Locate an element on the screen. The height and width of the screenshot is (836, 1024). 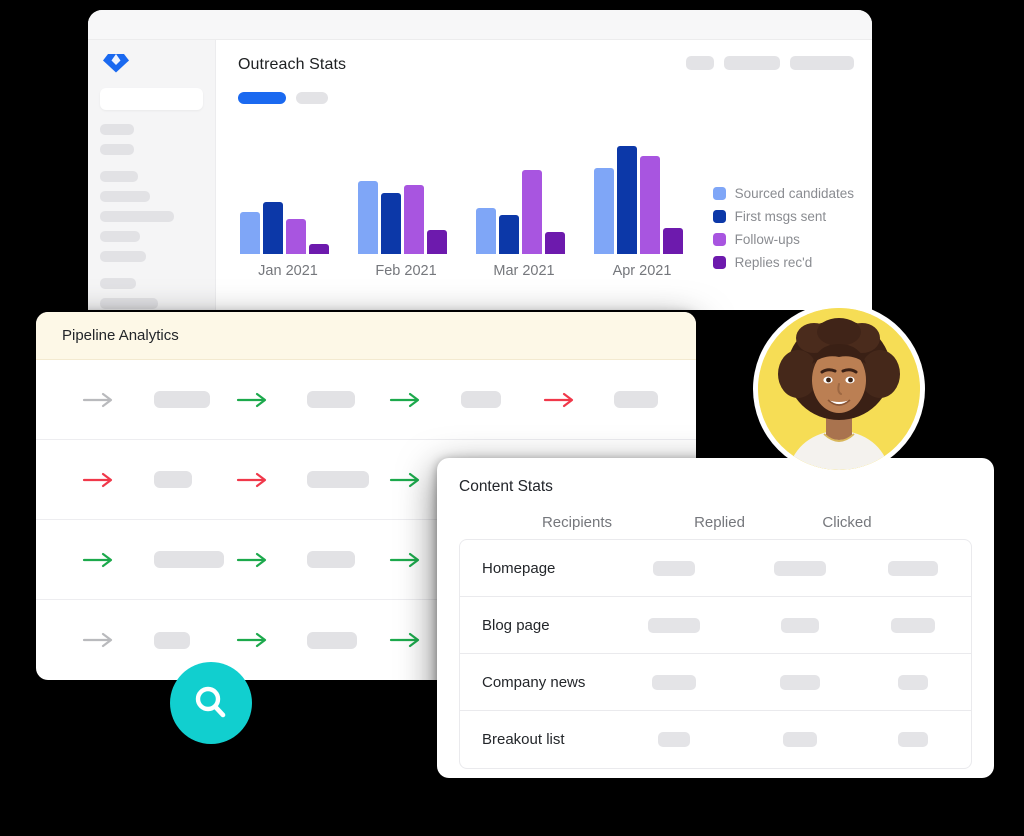
row-label: Homepage is located at coordinates (519, 568).